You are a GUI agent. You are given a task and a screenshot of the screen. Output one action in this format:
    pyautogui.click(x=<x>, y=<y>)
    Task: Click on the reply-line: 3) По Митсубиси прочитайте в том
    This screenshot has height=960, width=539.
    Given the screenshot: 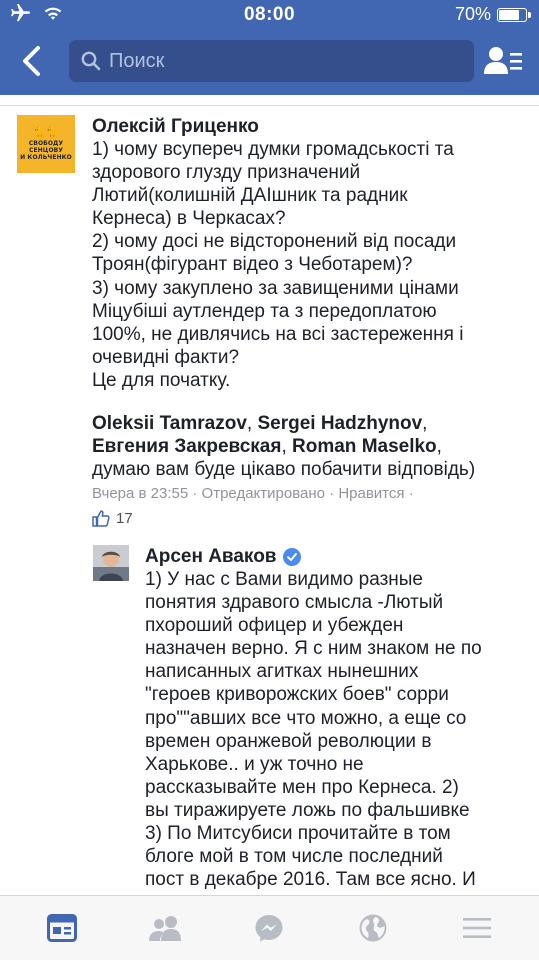 What is the action you would take?
    pyautogui.click(x=298, y=834)
    